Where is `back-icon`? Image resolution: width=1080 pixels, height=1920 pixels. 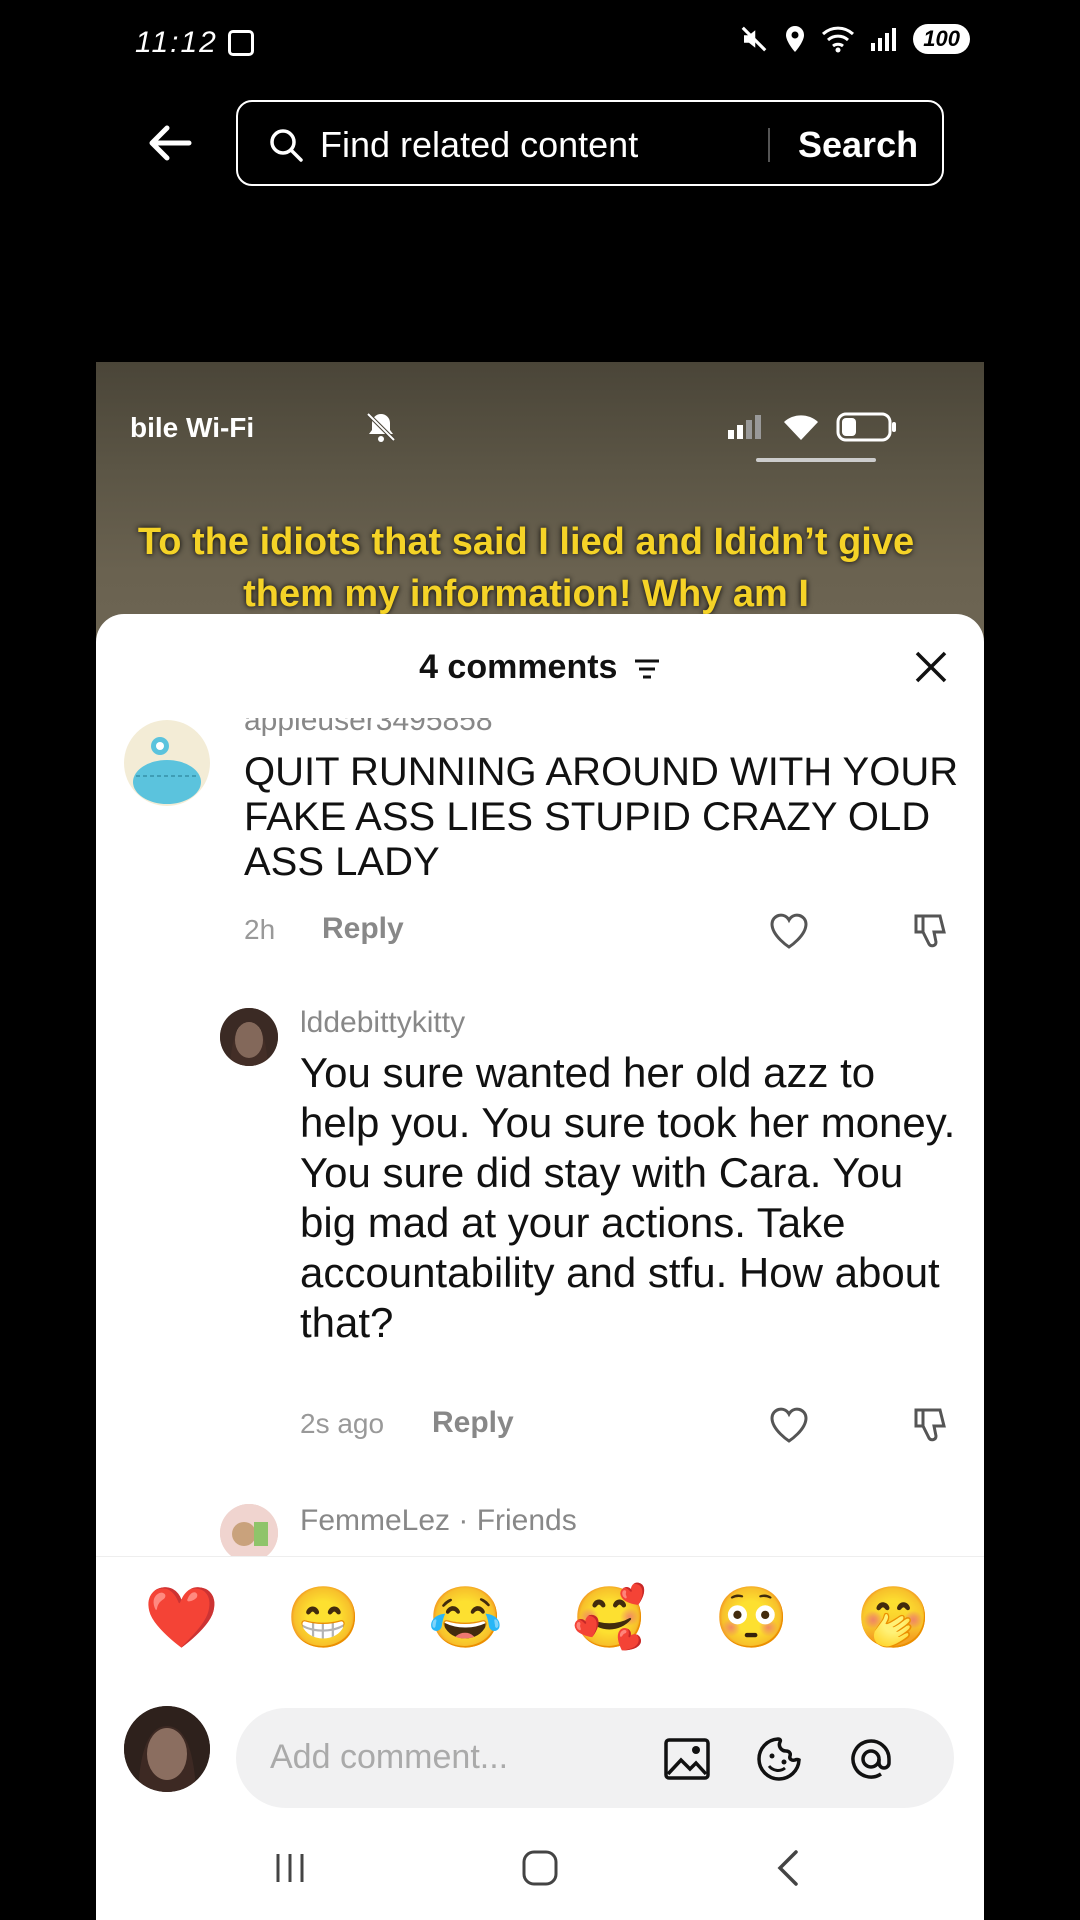
back-icon is located at coordinates (790, 1868).